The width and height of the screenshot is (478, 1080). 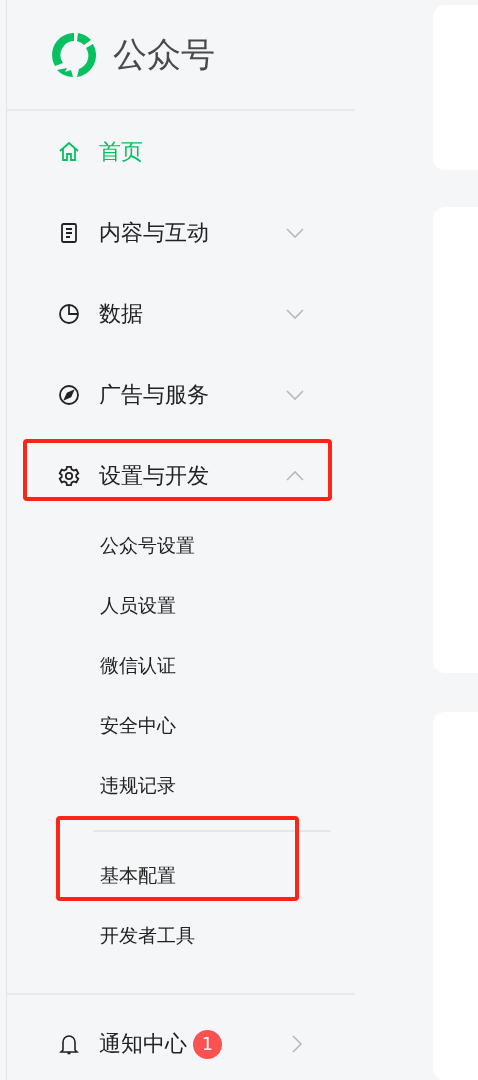 What do you see at coordinates (164, 54) in the screenshot?
I see `app-title: 公众号` at bounding box center [164, 54].